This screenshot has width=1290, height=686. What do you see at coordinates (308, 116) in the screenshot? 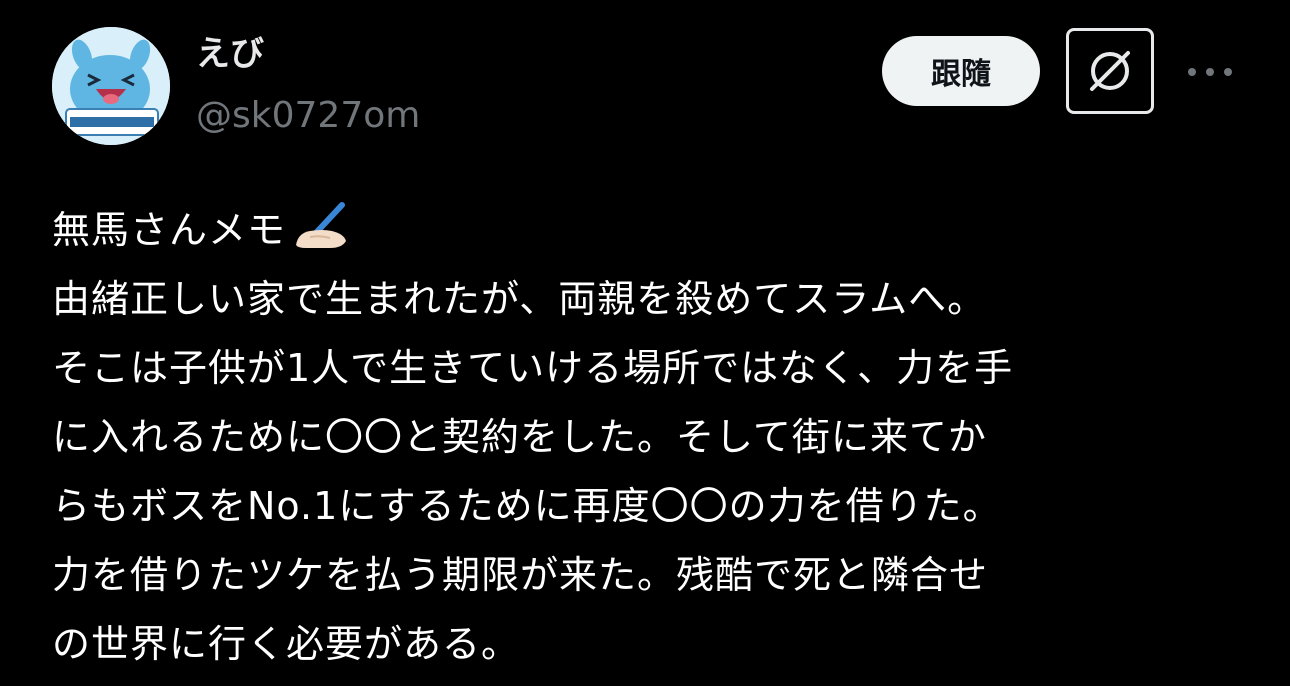
I see `author-handle: @sk0727om` at bounding box center [308, 116].